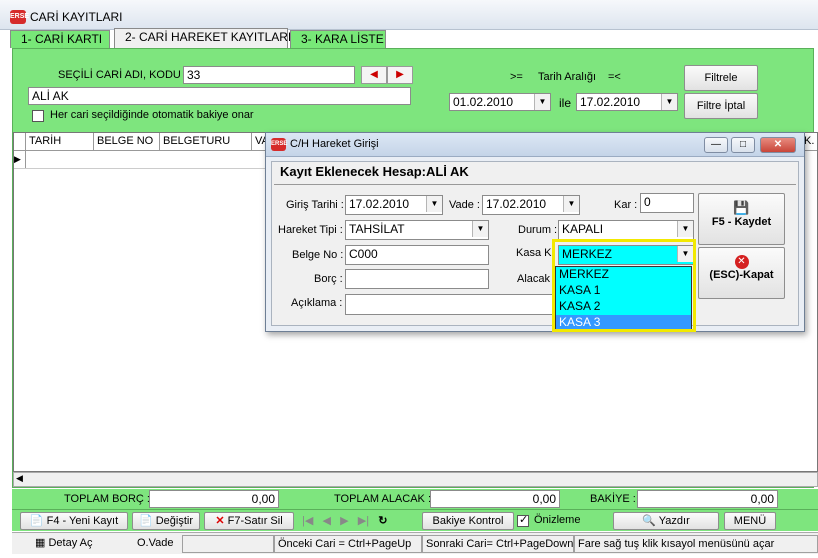 The image size is (818, 558). Describe the element at coordinates (144, 160) in the screenshot. I see `table-row: ▶` at that location.